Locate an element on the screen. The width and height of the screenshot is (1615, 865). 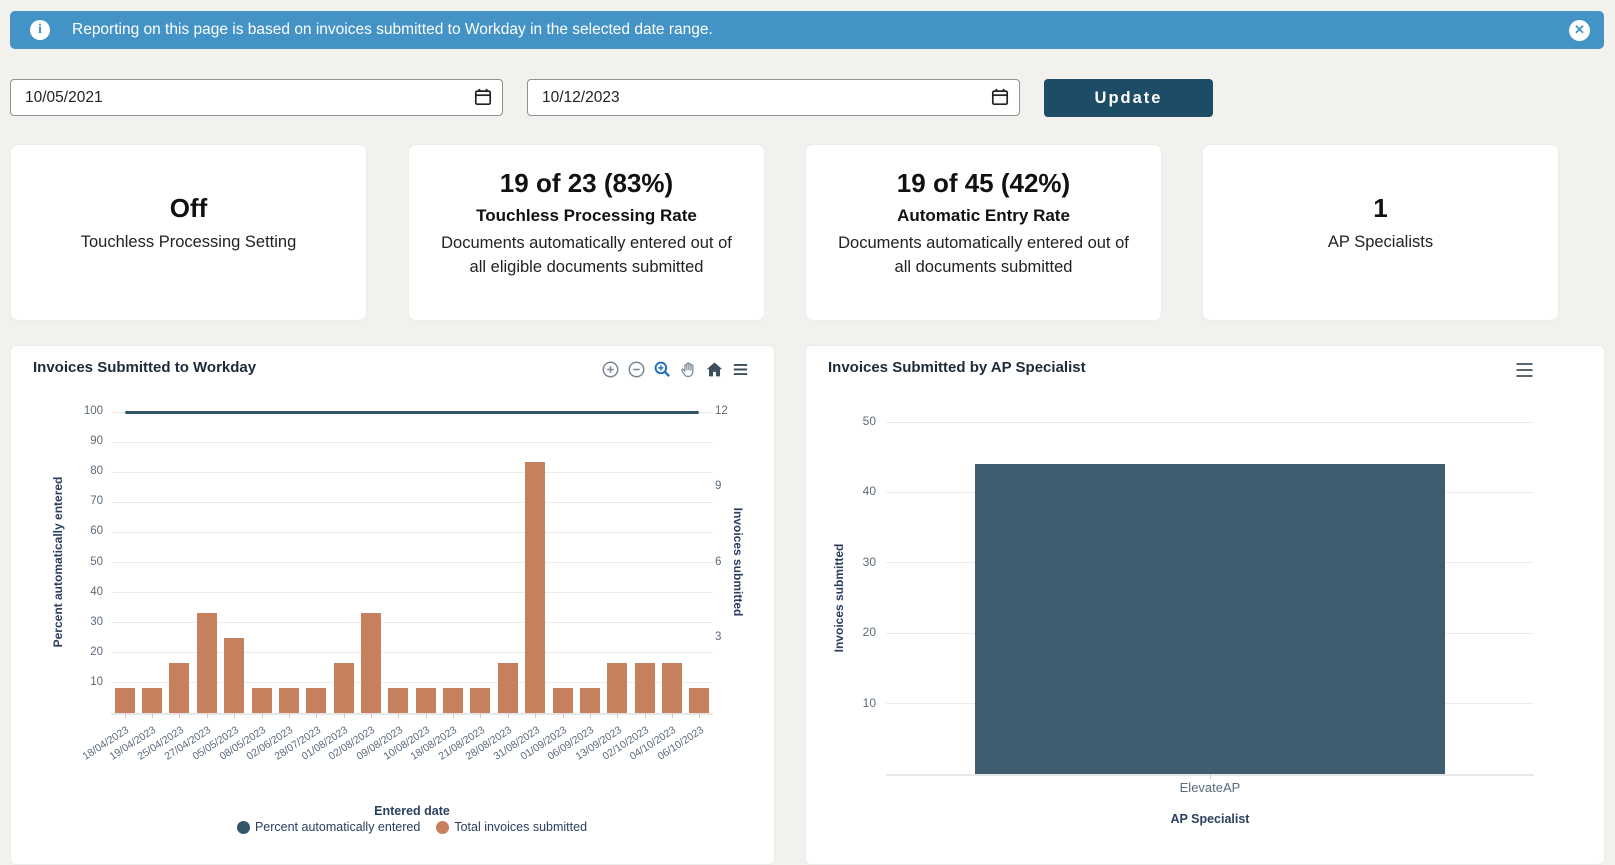
y-tick-label: 6 is located at coordinates (718, 561).